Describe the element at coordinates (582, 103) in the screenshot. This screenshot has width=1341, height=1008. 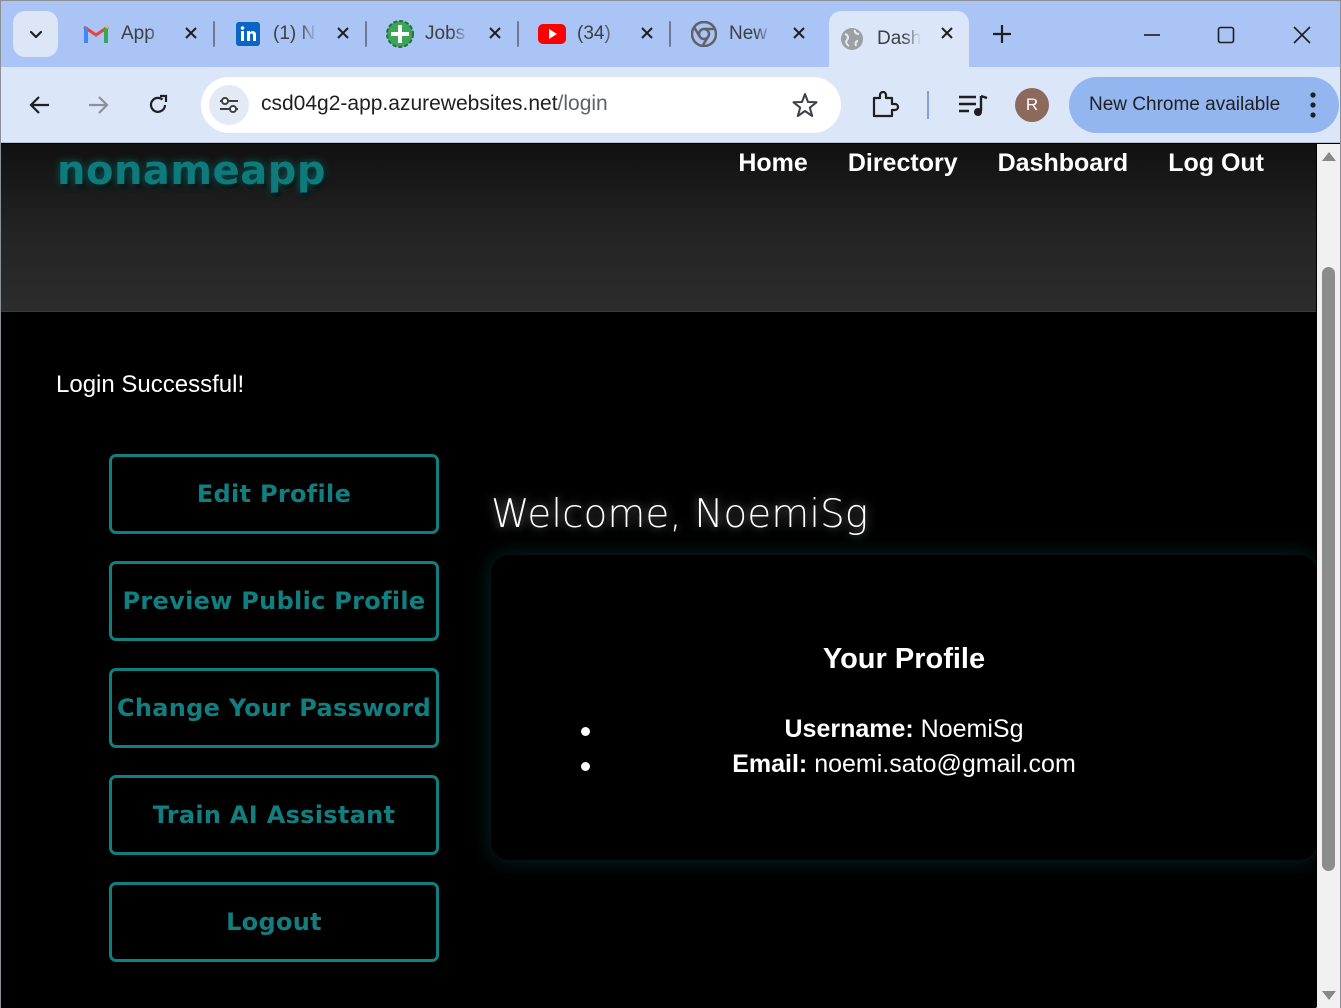
I see `url-path: /login` at that location.